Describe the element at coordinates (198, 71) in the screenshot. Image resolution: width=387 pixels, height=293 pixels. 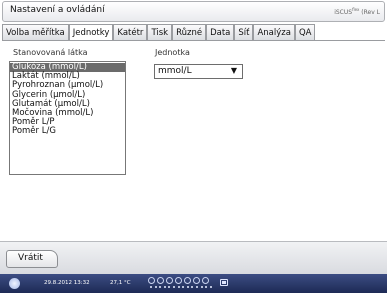
I see `unit-select: mmol/L ▼` at that location.